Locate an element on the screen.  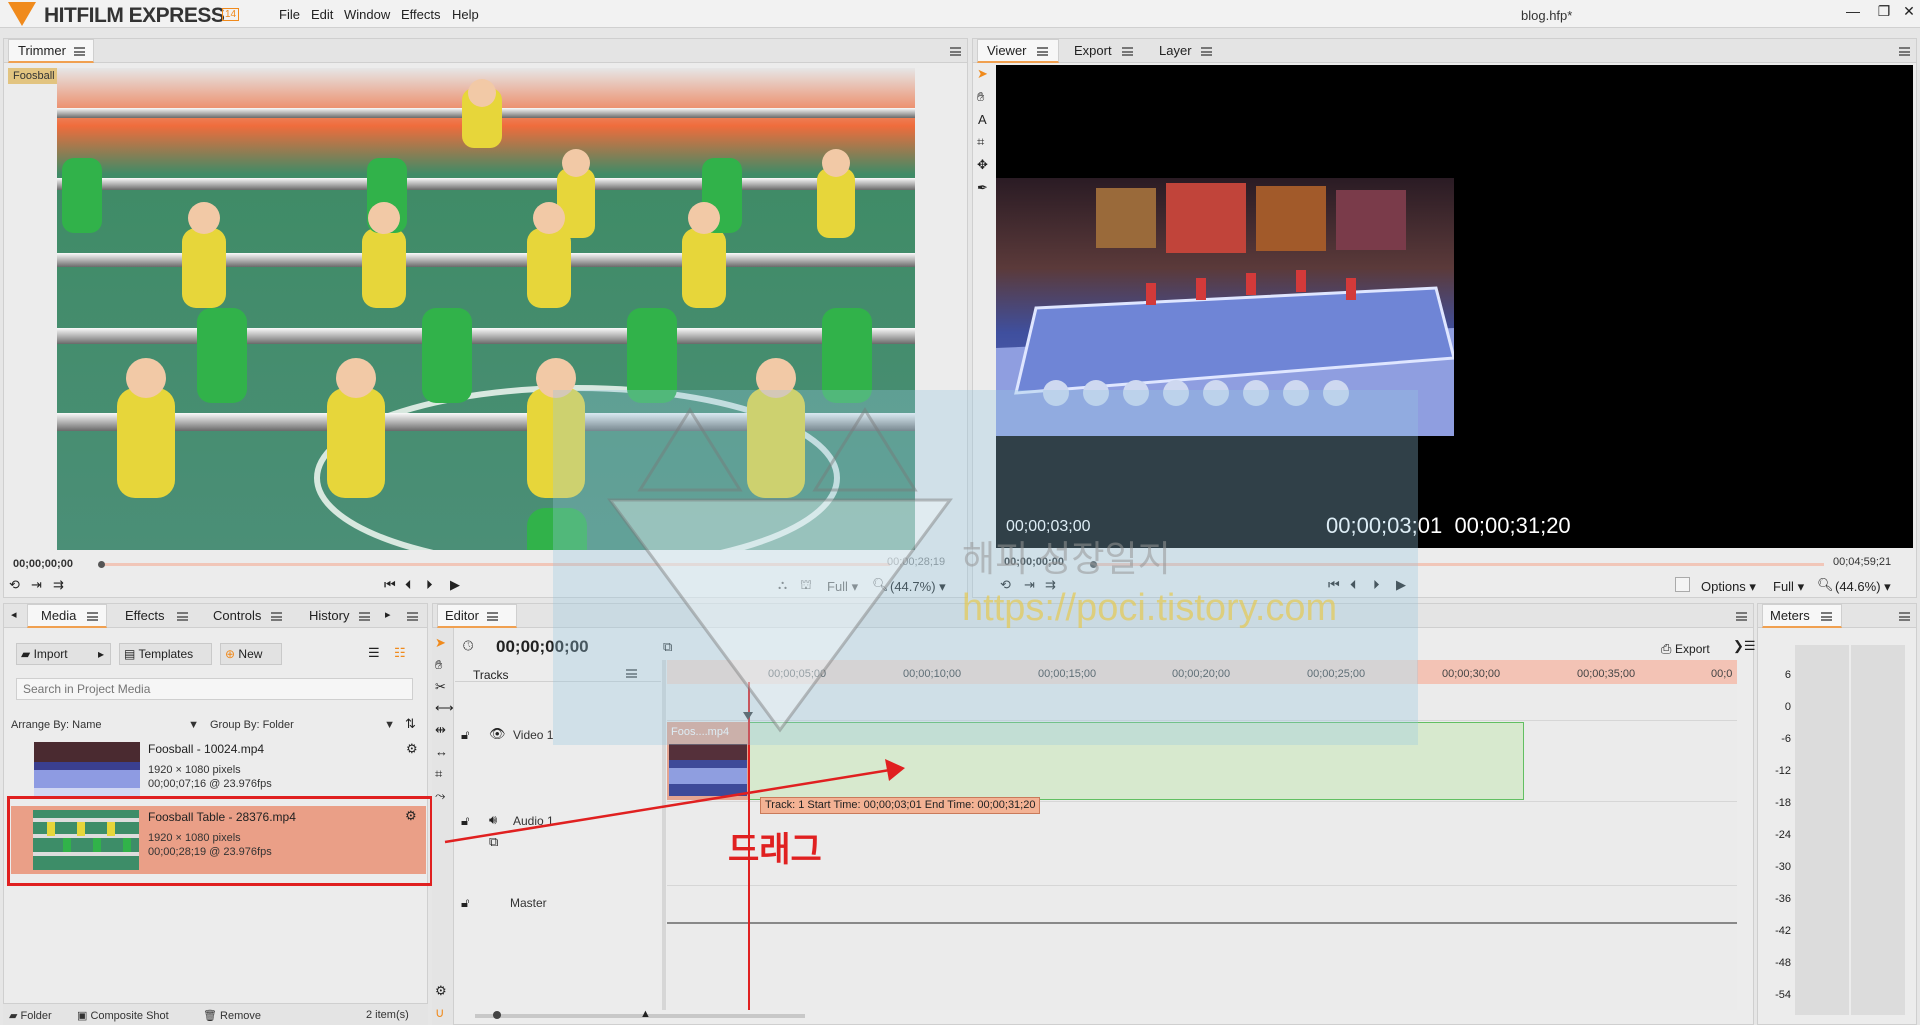
trimmer-step-back-icon: ⏴ is located at coordinates (408, 585).